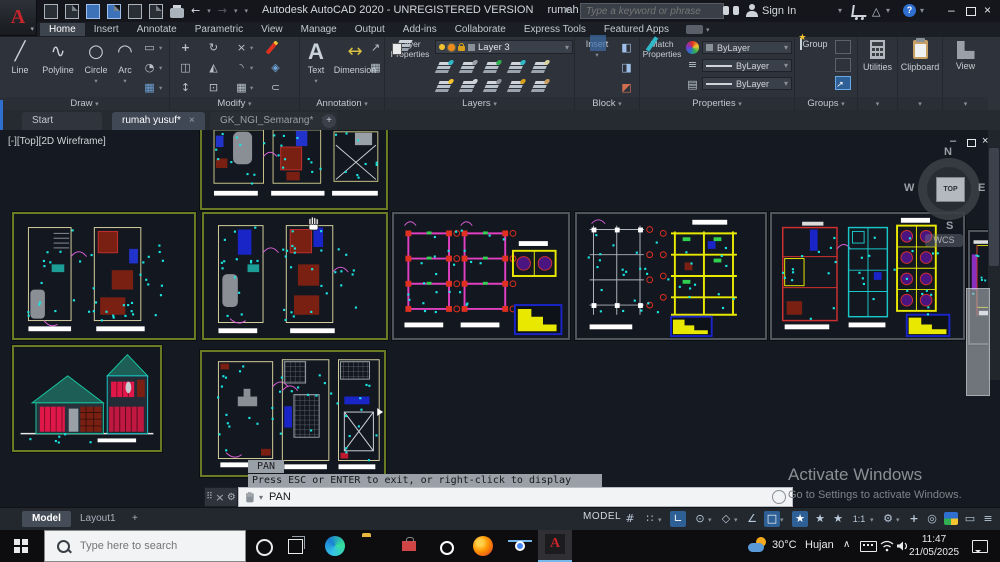 Image resolution: width=1000 pixels, height=562 pixels. What do you see at coordinates (442, 47) in the screenshot?
I see `layer-on-icon` at bounding box center [442, 47].